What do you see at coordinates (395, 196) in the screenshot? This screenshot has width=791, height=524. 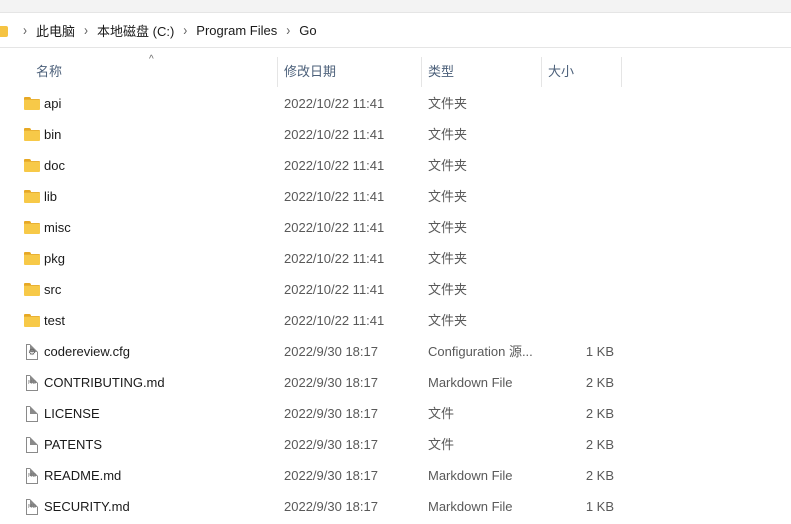 I see `file-row: lib 2022/10/22 11:41 文件夹` at bounding box center [395, 196].